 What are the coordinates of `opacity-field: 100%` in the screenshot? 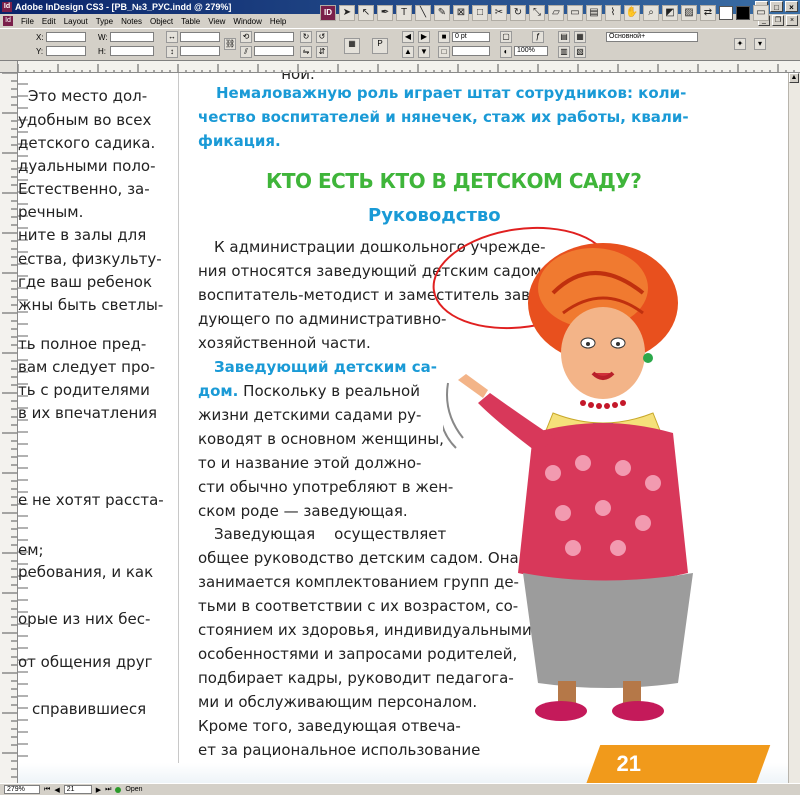 It's located at (531, 51).